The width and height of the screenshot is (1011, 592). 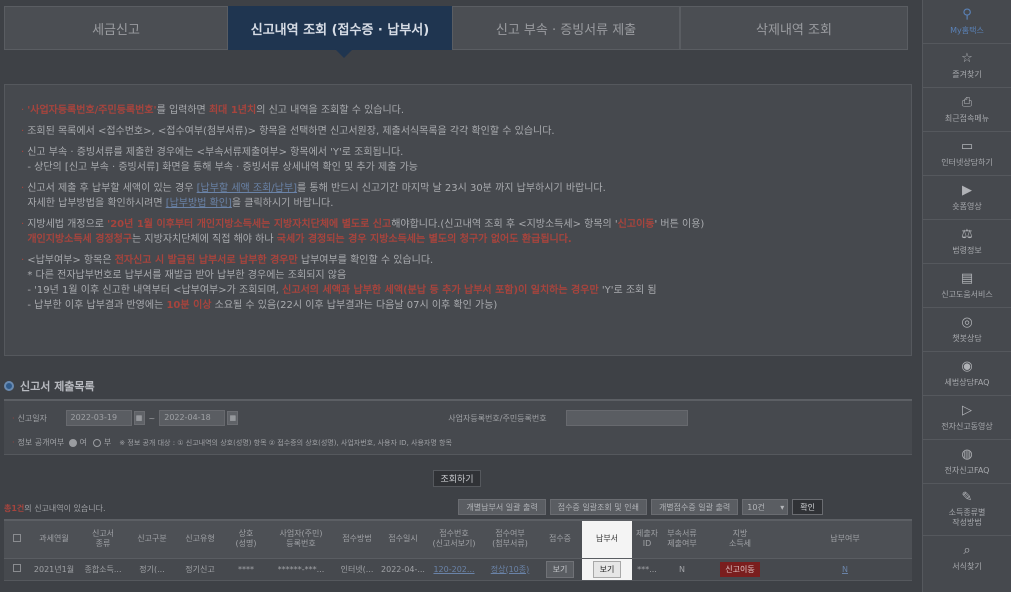 I want to click on faq-icon: ◍, so click(x=967, y=454).